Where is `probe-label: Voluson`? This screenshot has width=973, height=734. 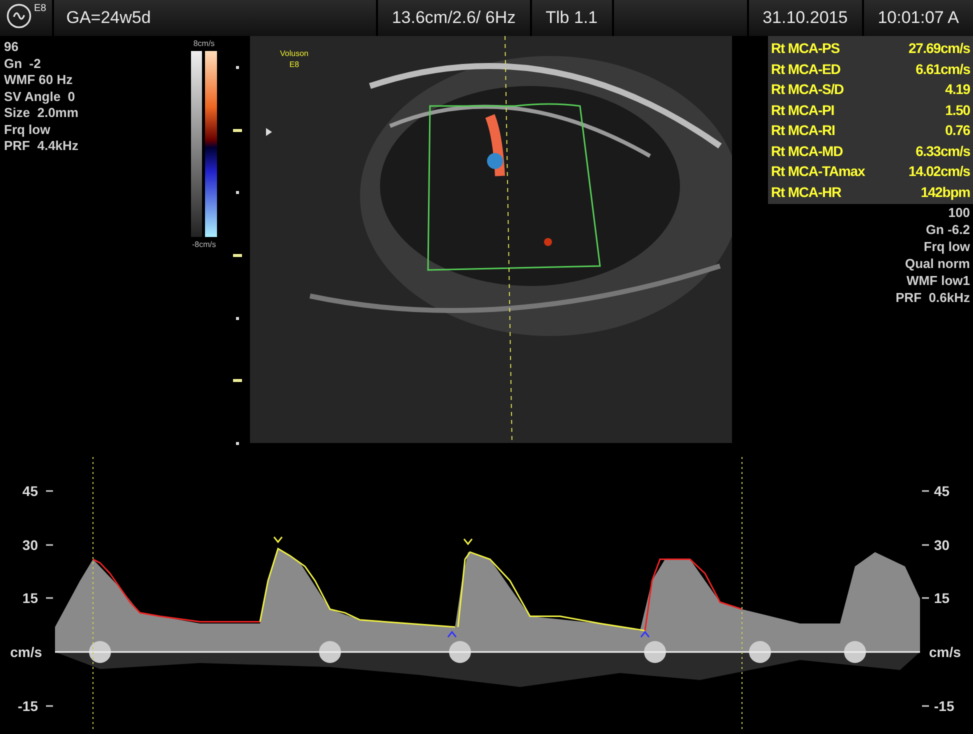 probe-label: Voluson is located at coordinates (294, 53).